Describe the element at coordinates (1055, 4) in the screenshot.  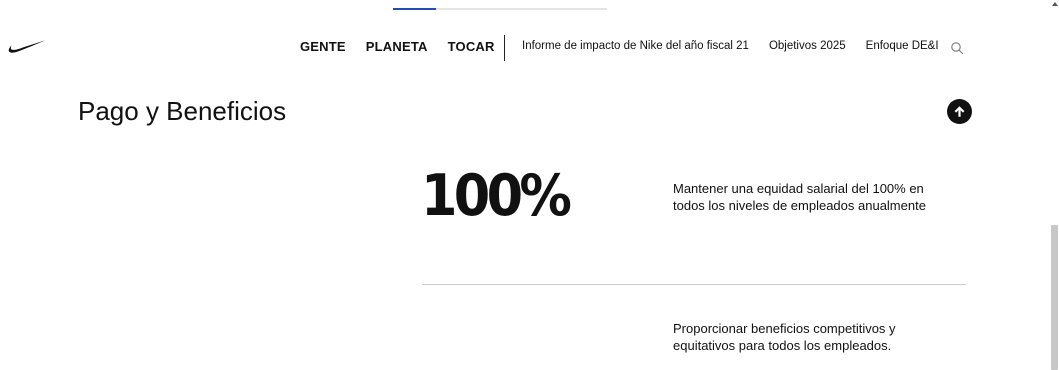
I see `scrollbar-up-arrow-icon` at that location.